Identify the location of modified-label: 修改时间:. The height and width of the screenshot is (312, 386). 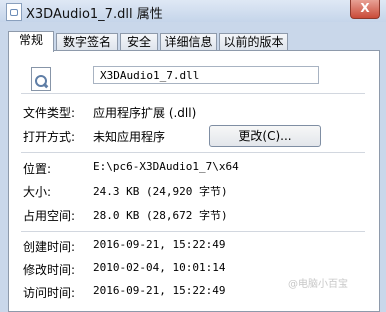
(49, 270).